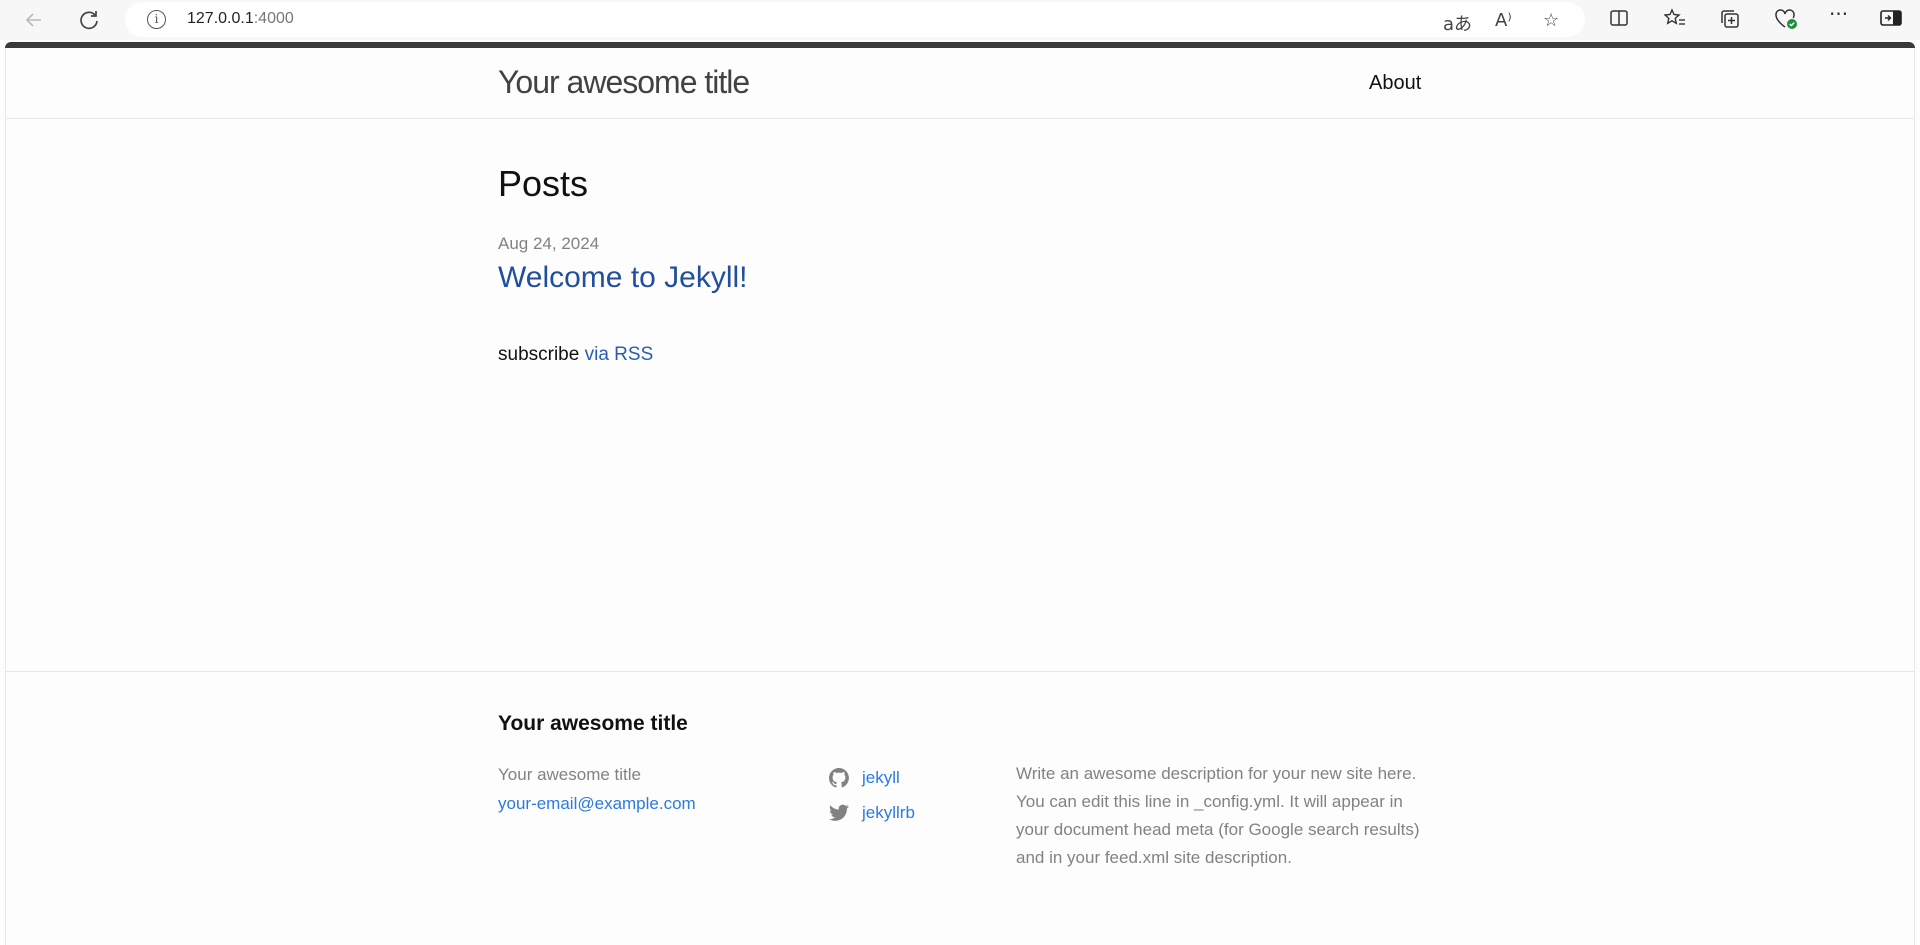 The image size is (1920, 945). Describe the element at coordinates (156, 19) in the screenshot. I see `info-icon: i` at that location.